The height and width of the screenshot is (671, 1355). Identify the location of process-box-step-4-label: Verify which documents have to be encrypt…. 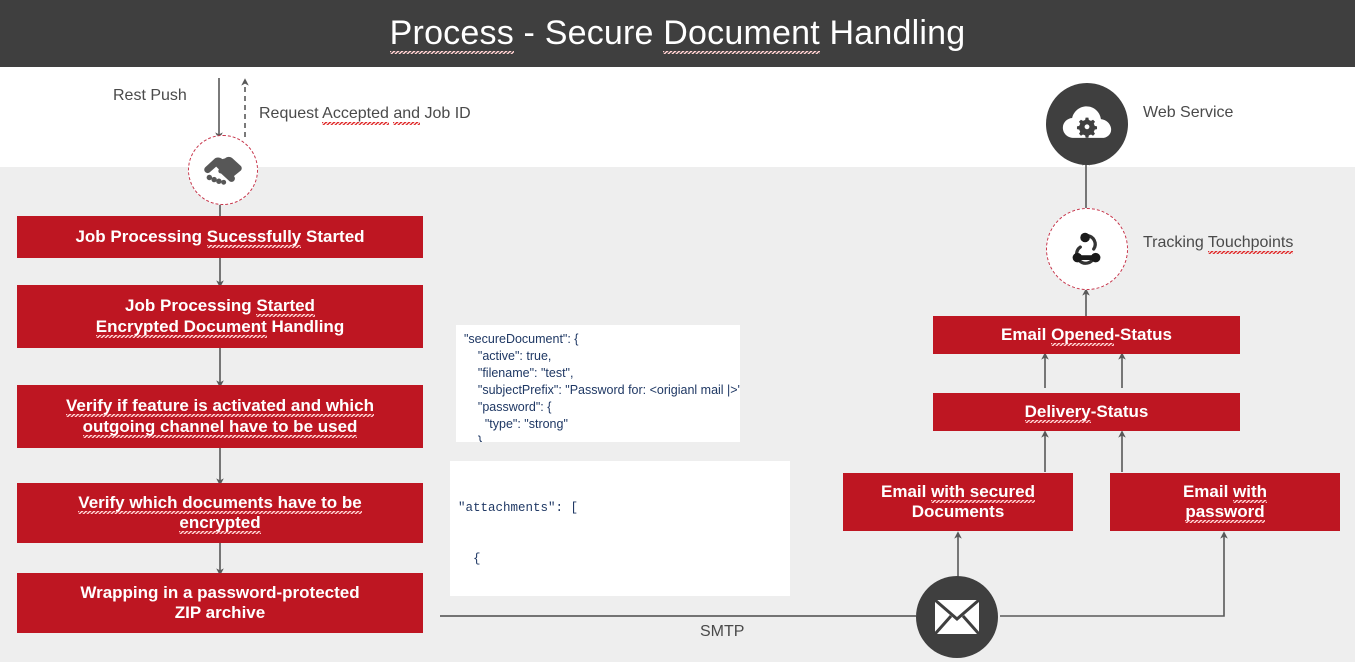
(220, 513).